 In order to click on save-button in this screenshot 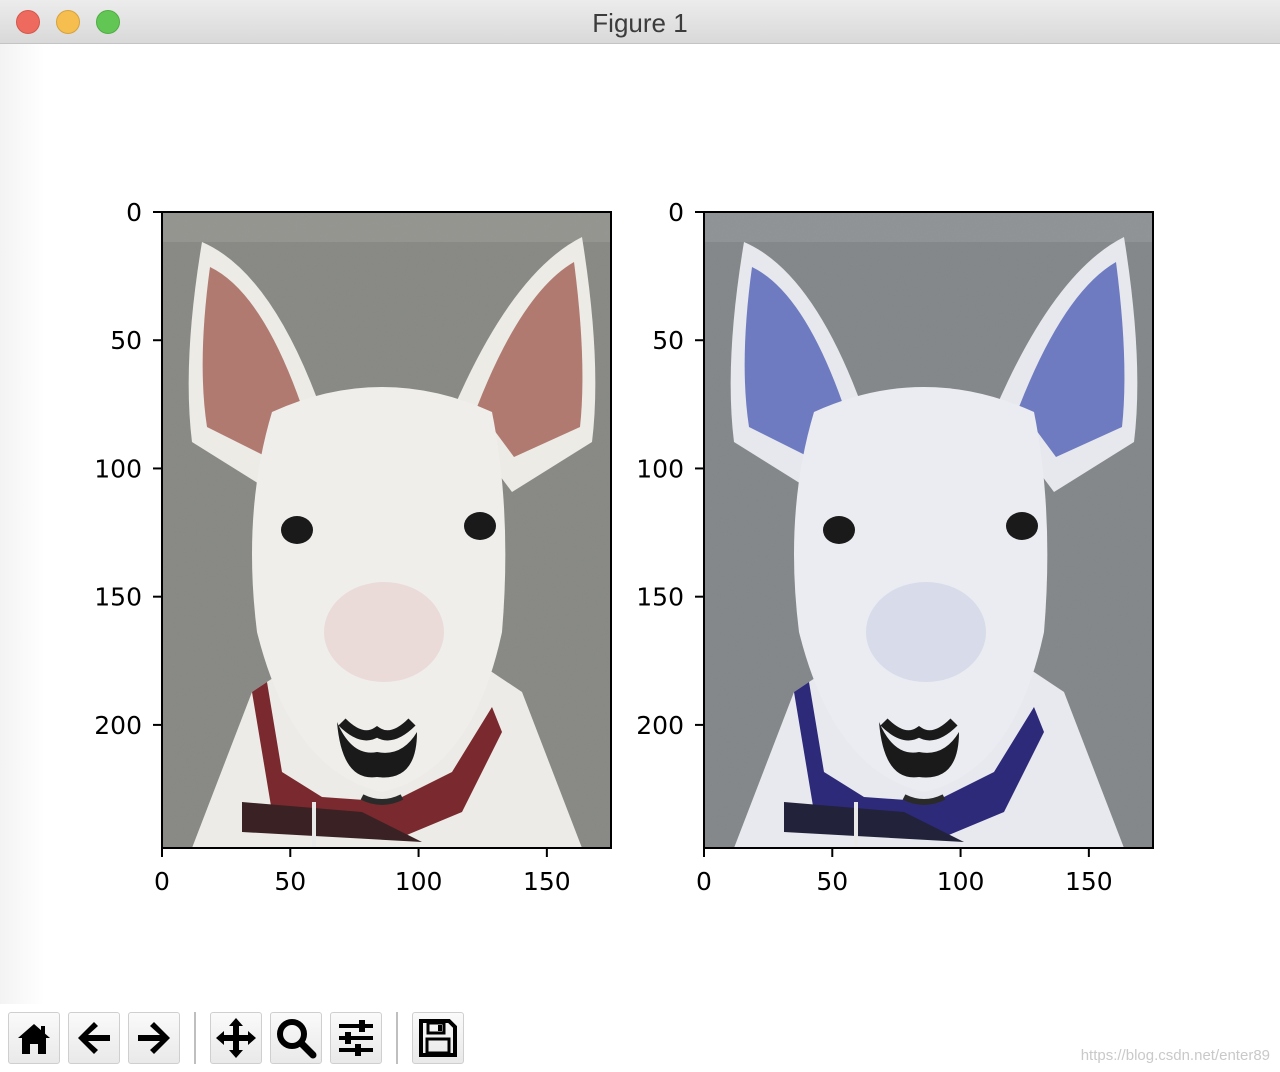, I will do `click(438, 1038)`.